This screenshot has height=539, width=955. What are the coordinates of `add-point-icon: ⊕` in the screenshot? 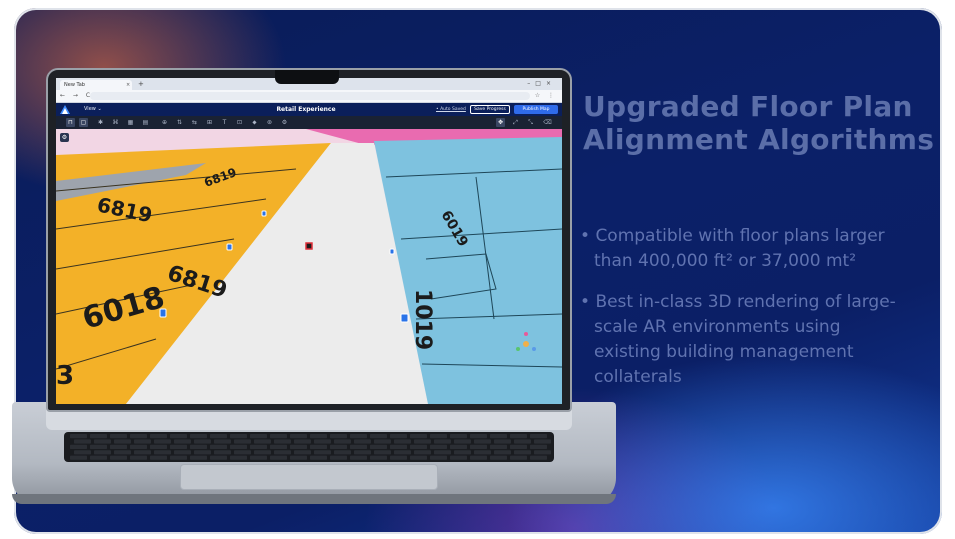 It's located at (164, 122).